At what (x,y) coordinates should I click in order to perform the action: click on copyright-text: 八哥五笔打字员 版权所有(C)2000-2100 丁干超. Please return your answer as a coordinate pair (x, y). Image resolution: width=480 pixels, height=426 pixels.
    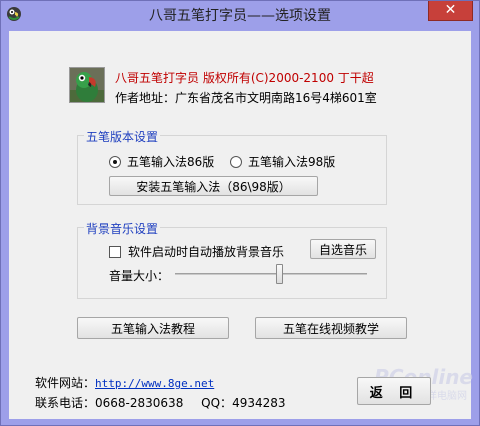
    Looking at the image, I should click on (244, 78).